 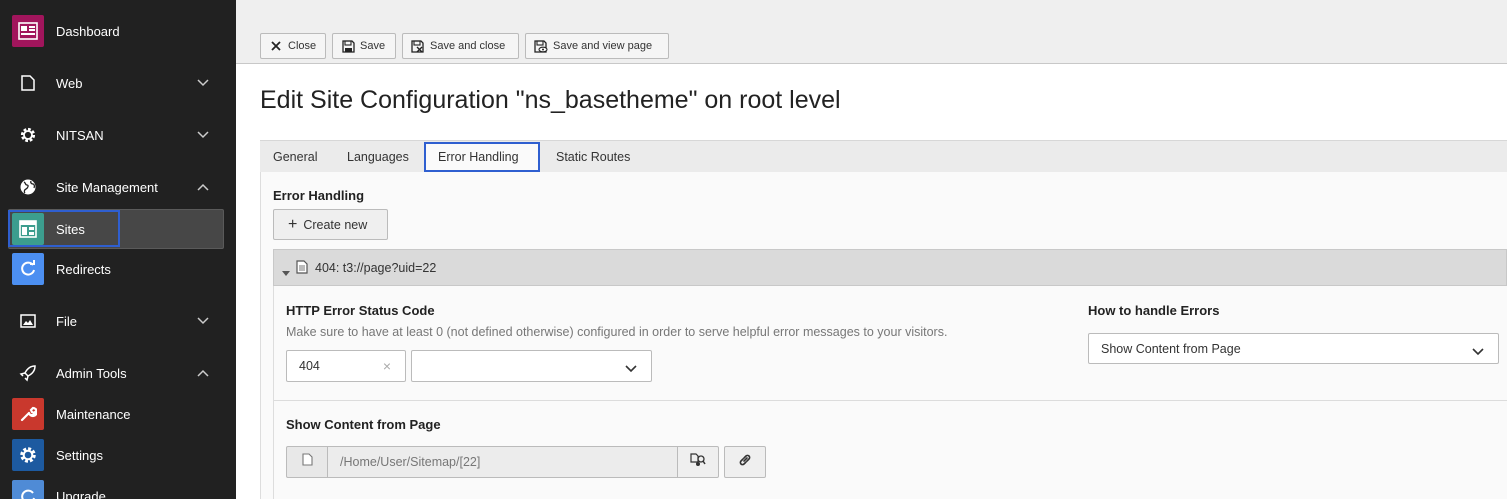 What do you see at coordinates (541, 46) in the screenshot?
I see `save-view-icon` at bounding box center [541, 46].